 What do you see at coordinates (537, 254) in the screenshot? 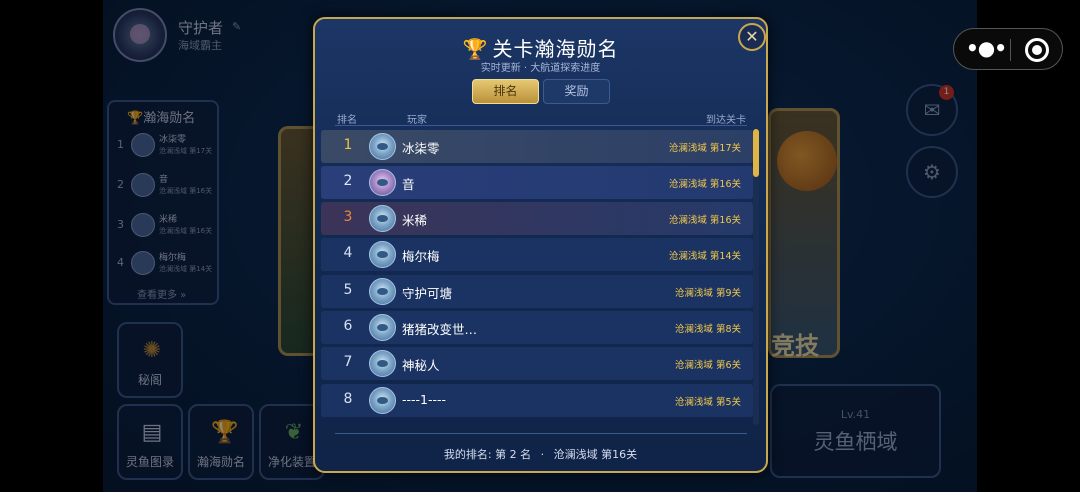
I see `table-row: 4 梅尔梅 沧澜浅域 第14关` at bounding box center [537, 254].